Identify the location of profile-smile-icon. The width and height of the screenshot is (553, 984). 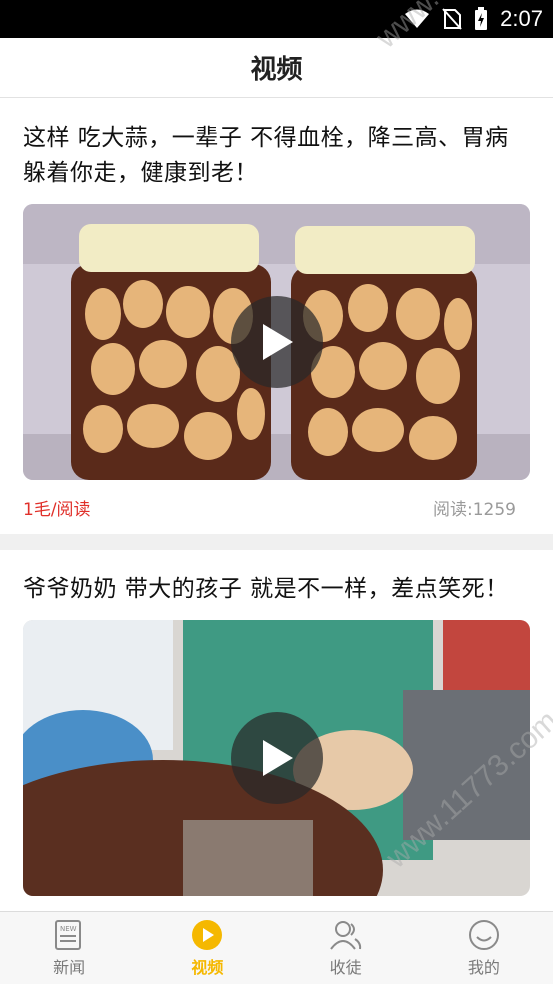
(483, 934).